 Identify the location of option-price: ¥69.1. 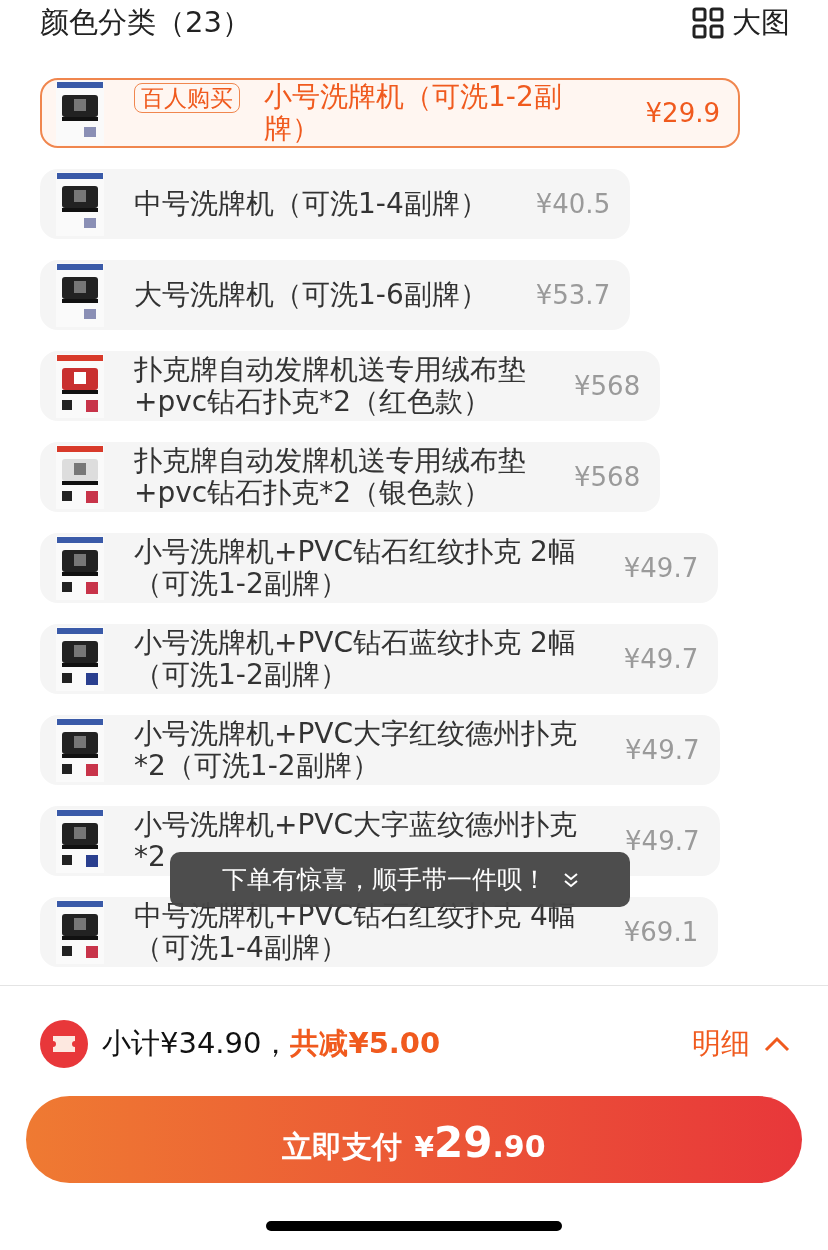
(660, 932).